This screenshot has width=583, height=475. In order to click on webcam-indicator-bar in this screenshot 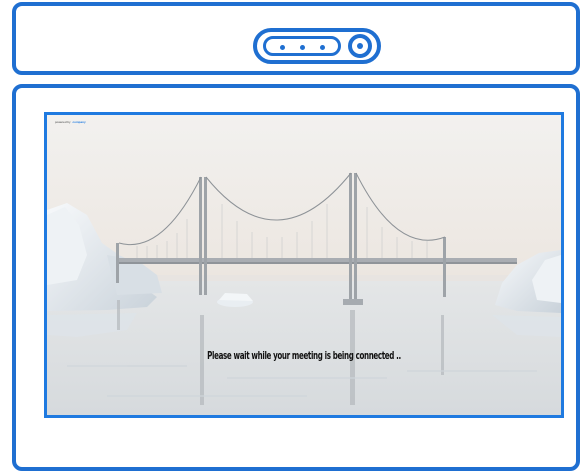, I will do `click(302, 46)`.